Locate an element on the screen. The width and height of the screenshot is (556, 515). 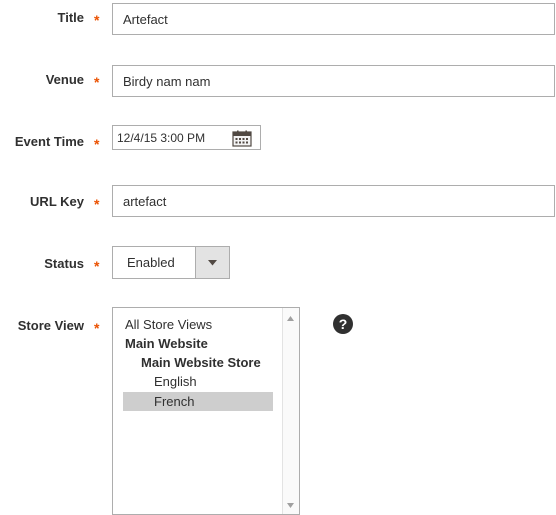
title-required-icon: * is located at coordinates (97, 20).